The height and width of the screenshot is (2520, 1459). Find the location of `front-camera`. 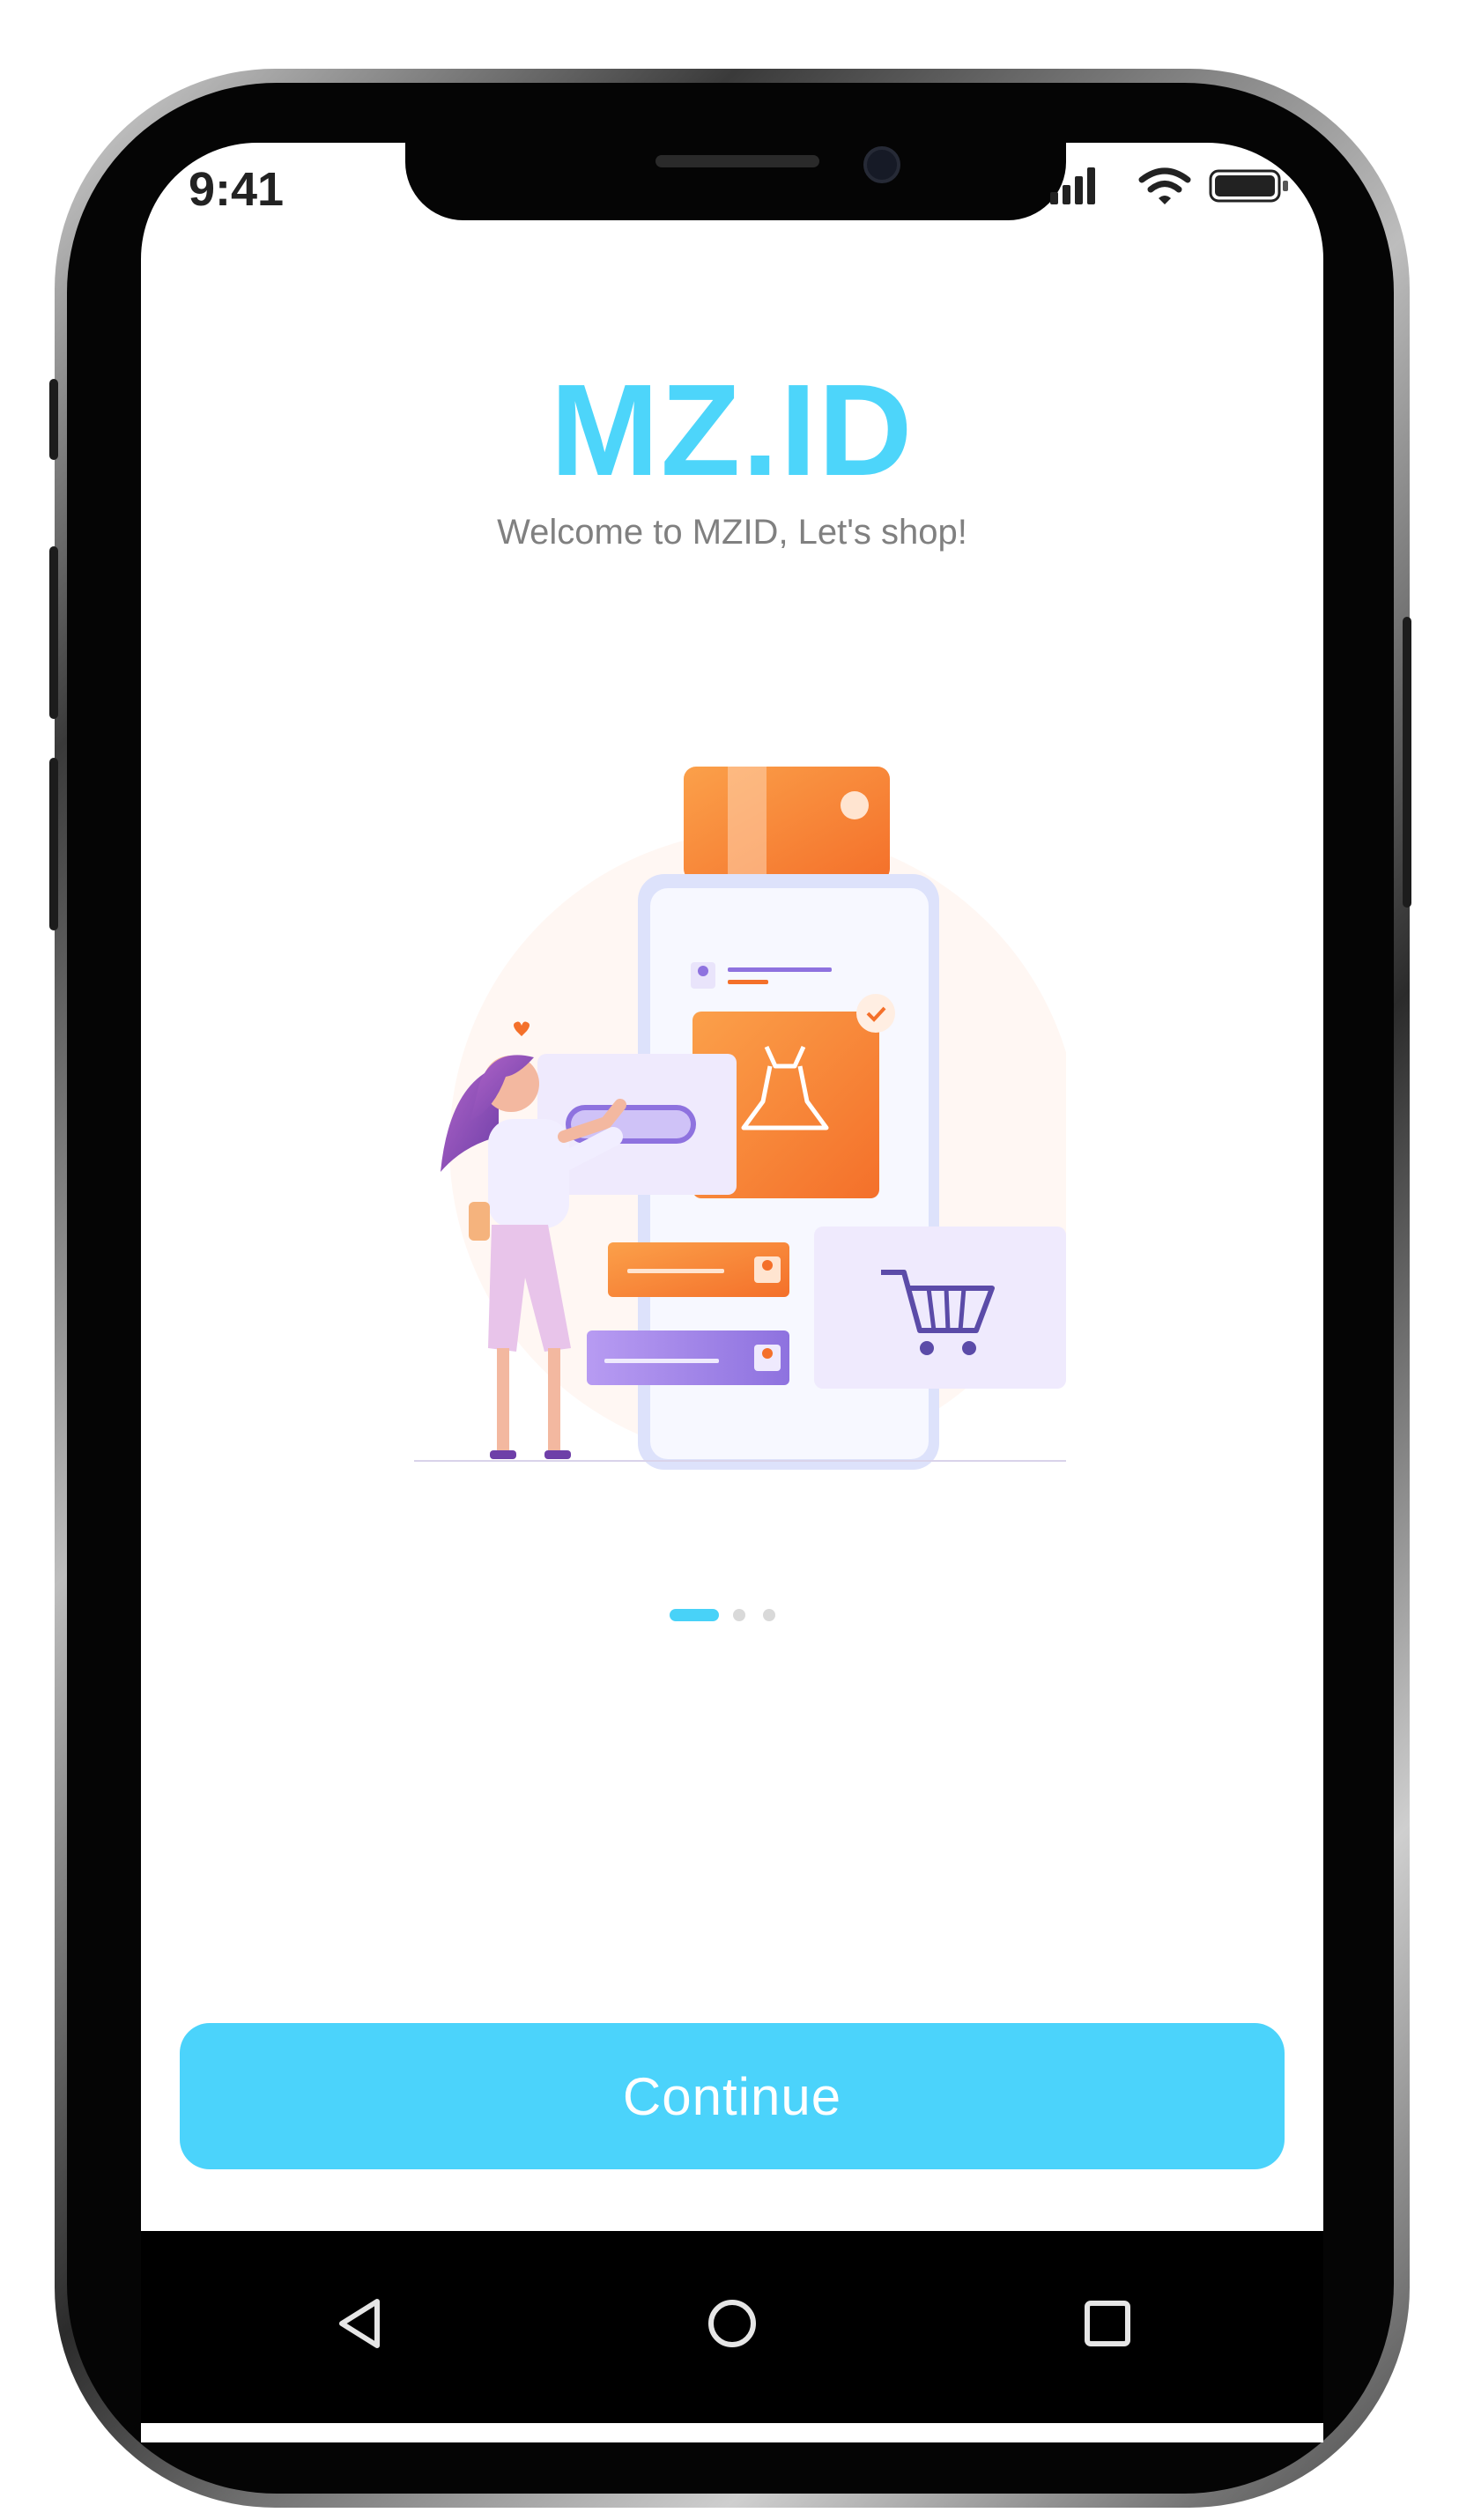

front-camera is located at coordinates (882, 164).